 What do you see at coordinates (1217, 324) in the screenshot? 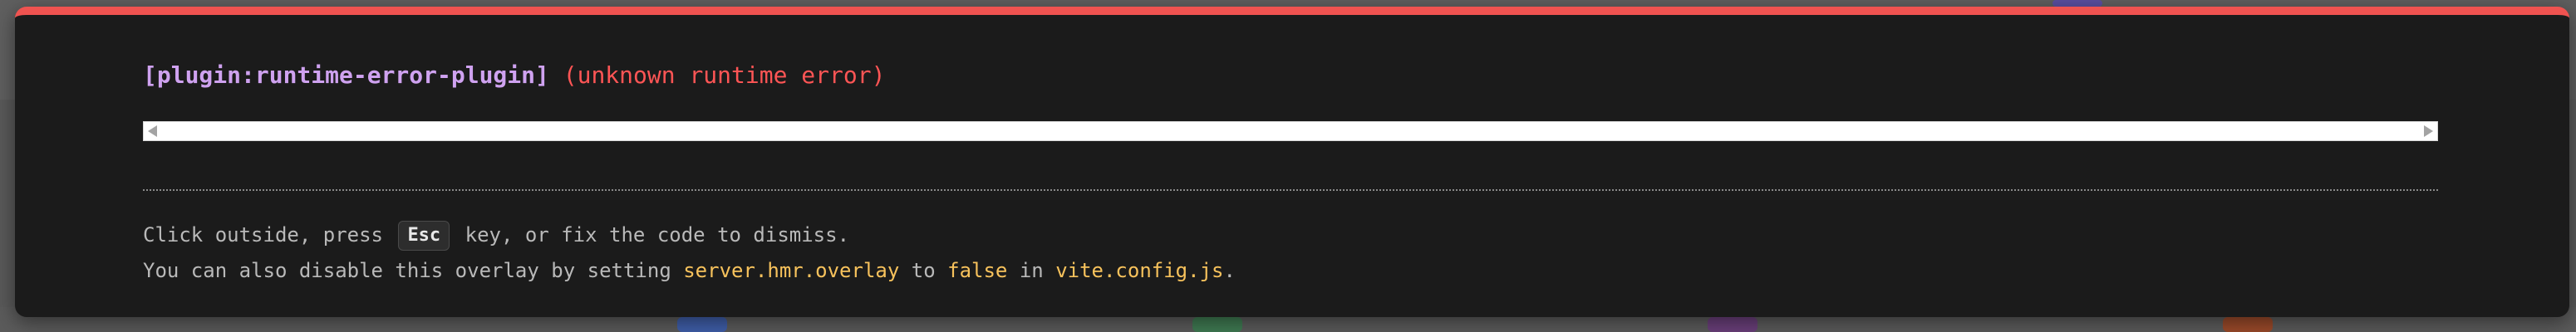
I see `background-card-green` at bounding box center [1217, 324].